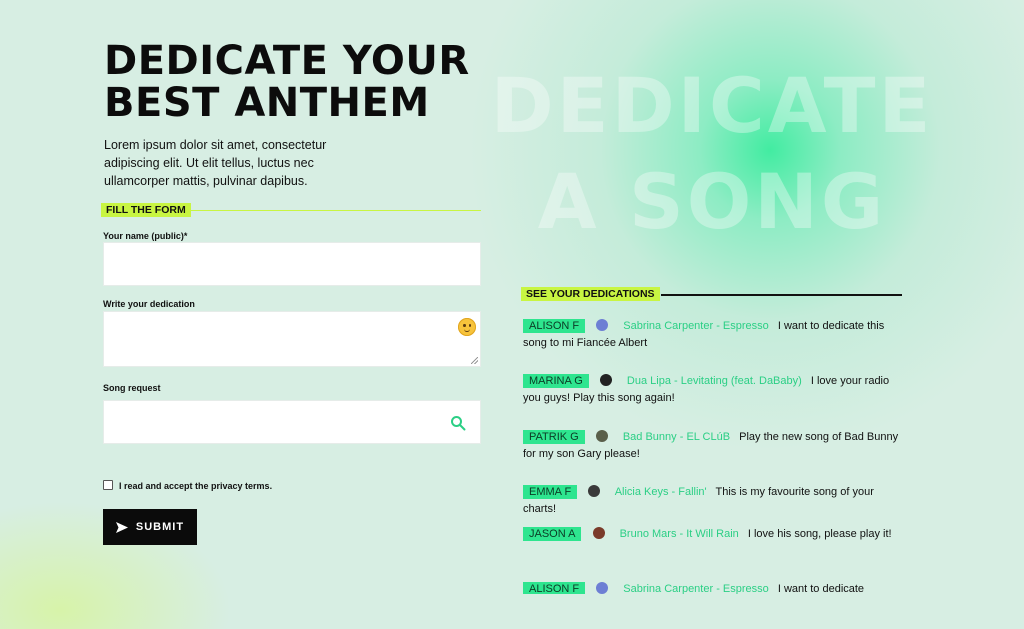  What do you see at coordinates (554, 437) in the screenshot?
I see `dedicator-name: PATRIK G` at bounding box center [554, 437].